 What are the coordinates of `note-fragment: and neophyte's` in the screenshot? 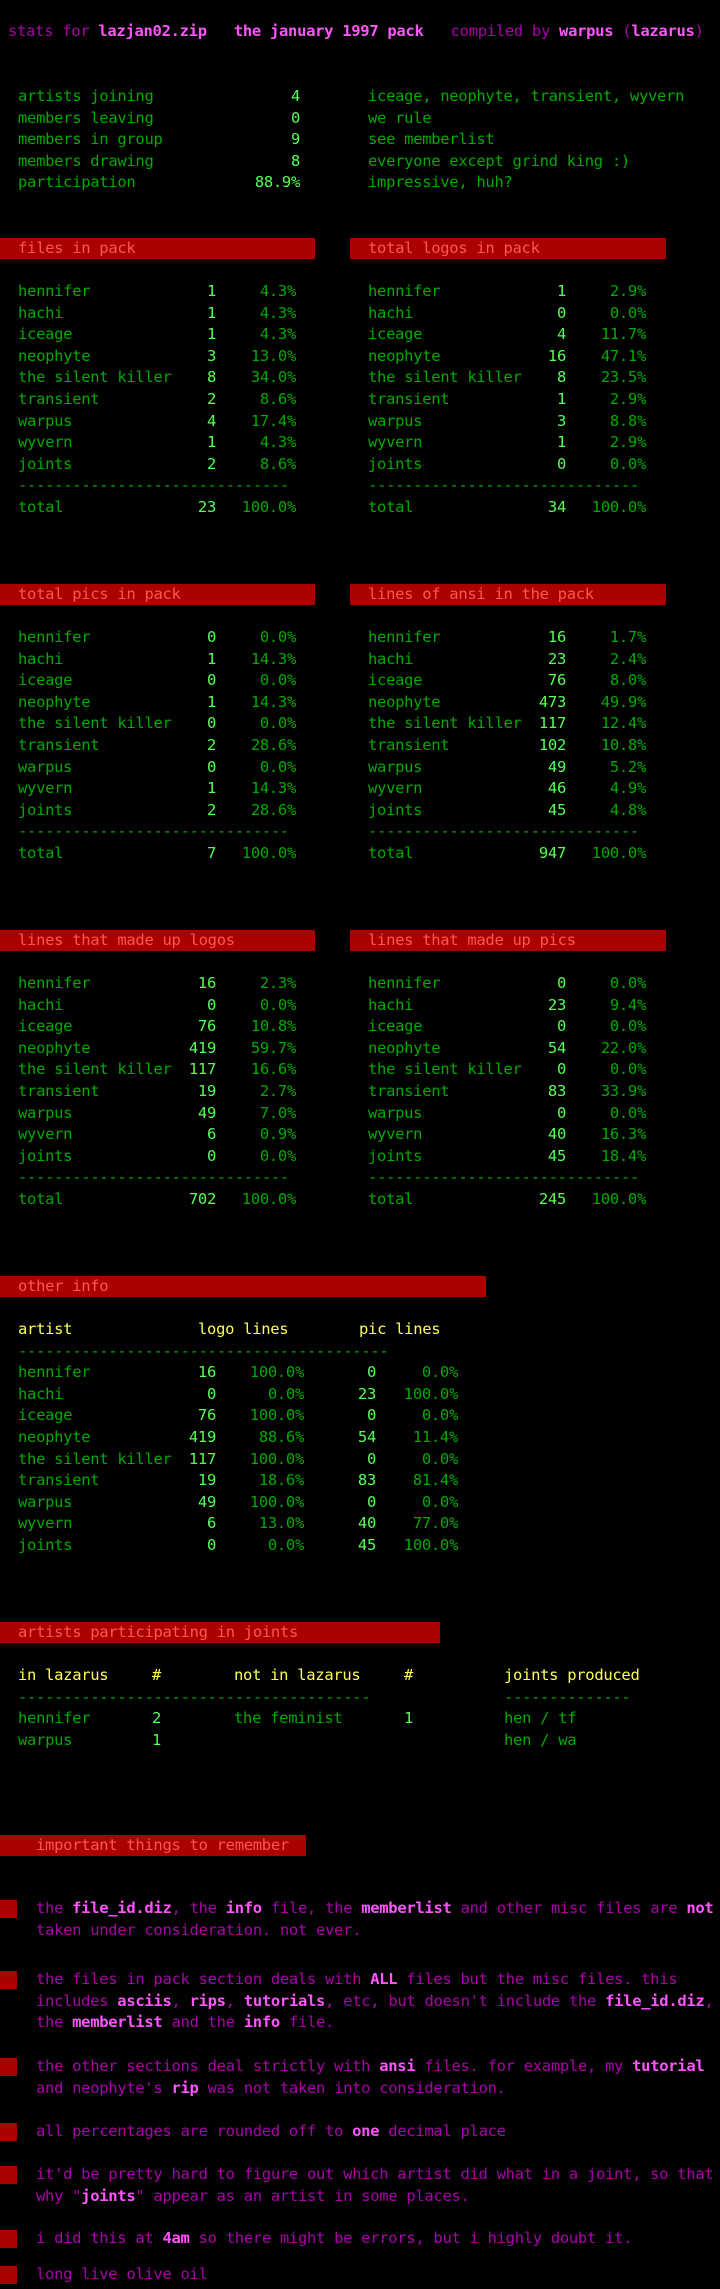 It's located at (104, 2087).